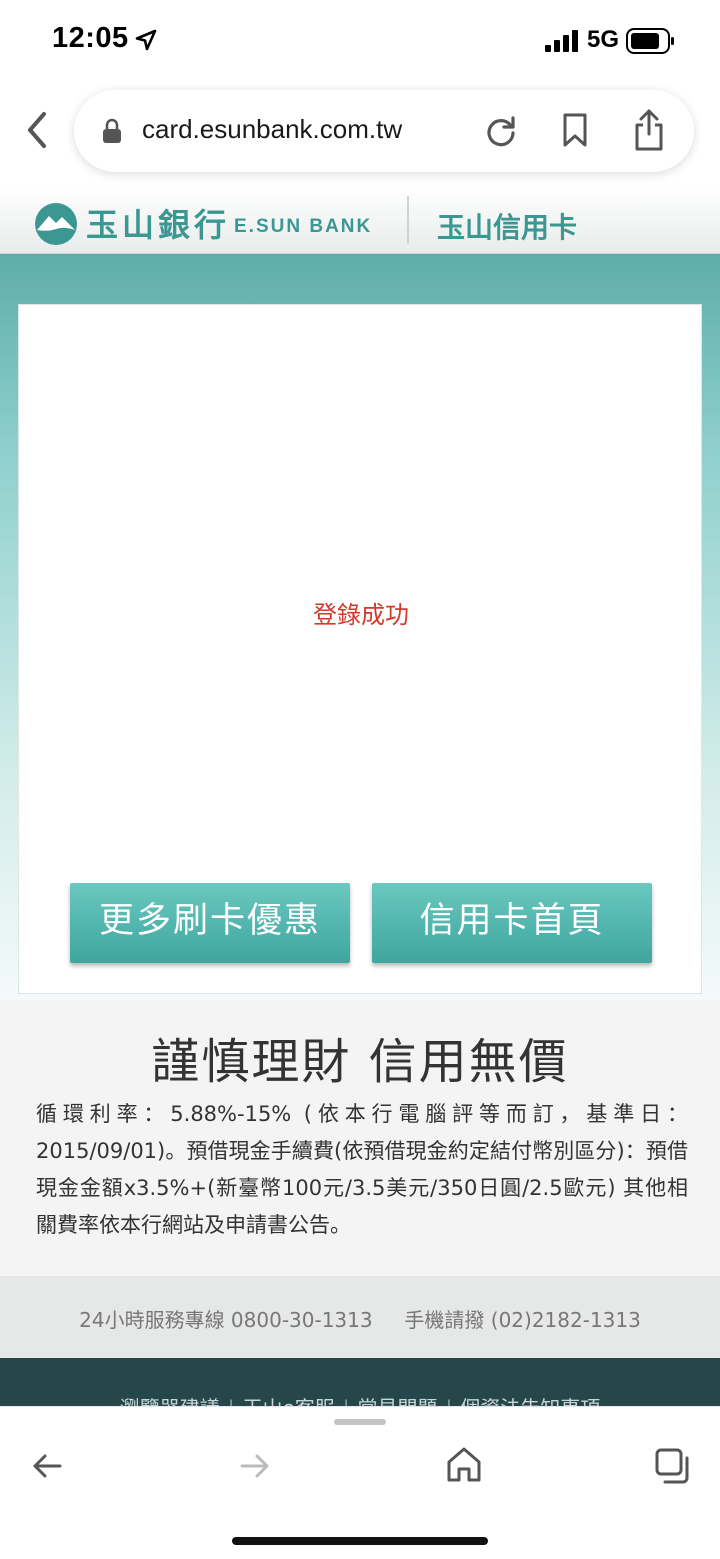 This screenshot has width=720, height=1559. What do you see at coordinates (512, 923) in the screenshot?
I see `card-home-button: 信用卡首頁` at bounding box center [512, 923].